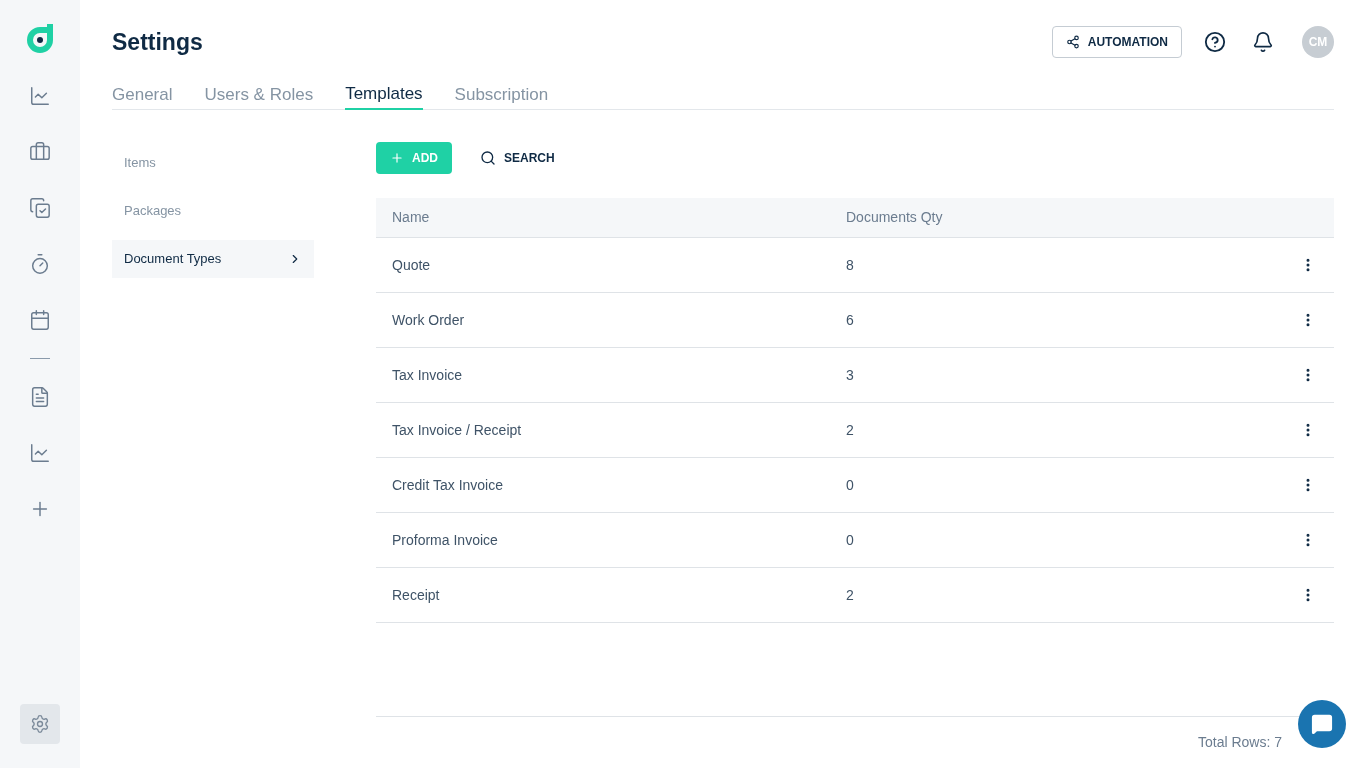  I want to click on chat-bubble-icon, so click(1322, 724).